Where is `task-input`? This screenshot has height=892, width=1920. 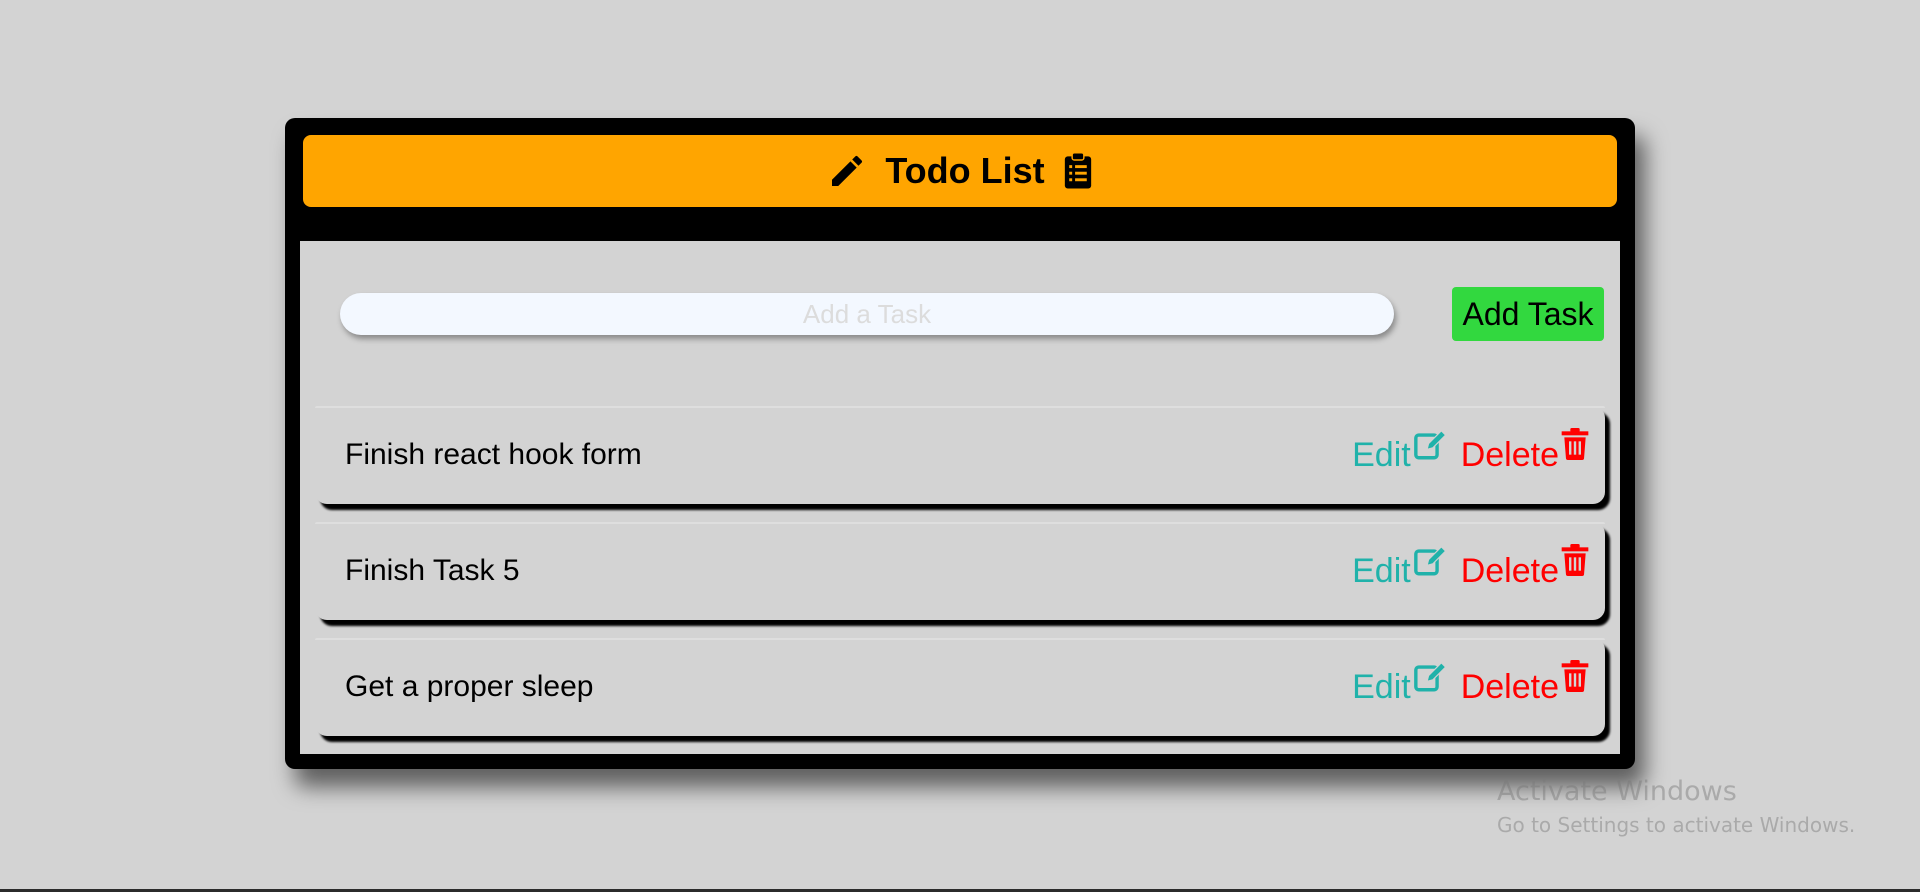 task-input is located at coordinates (867, 314).